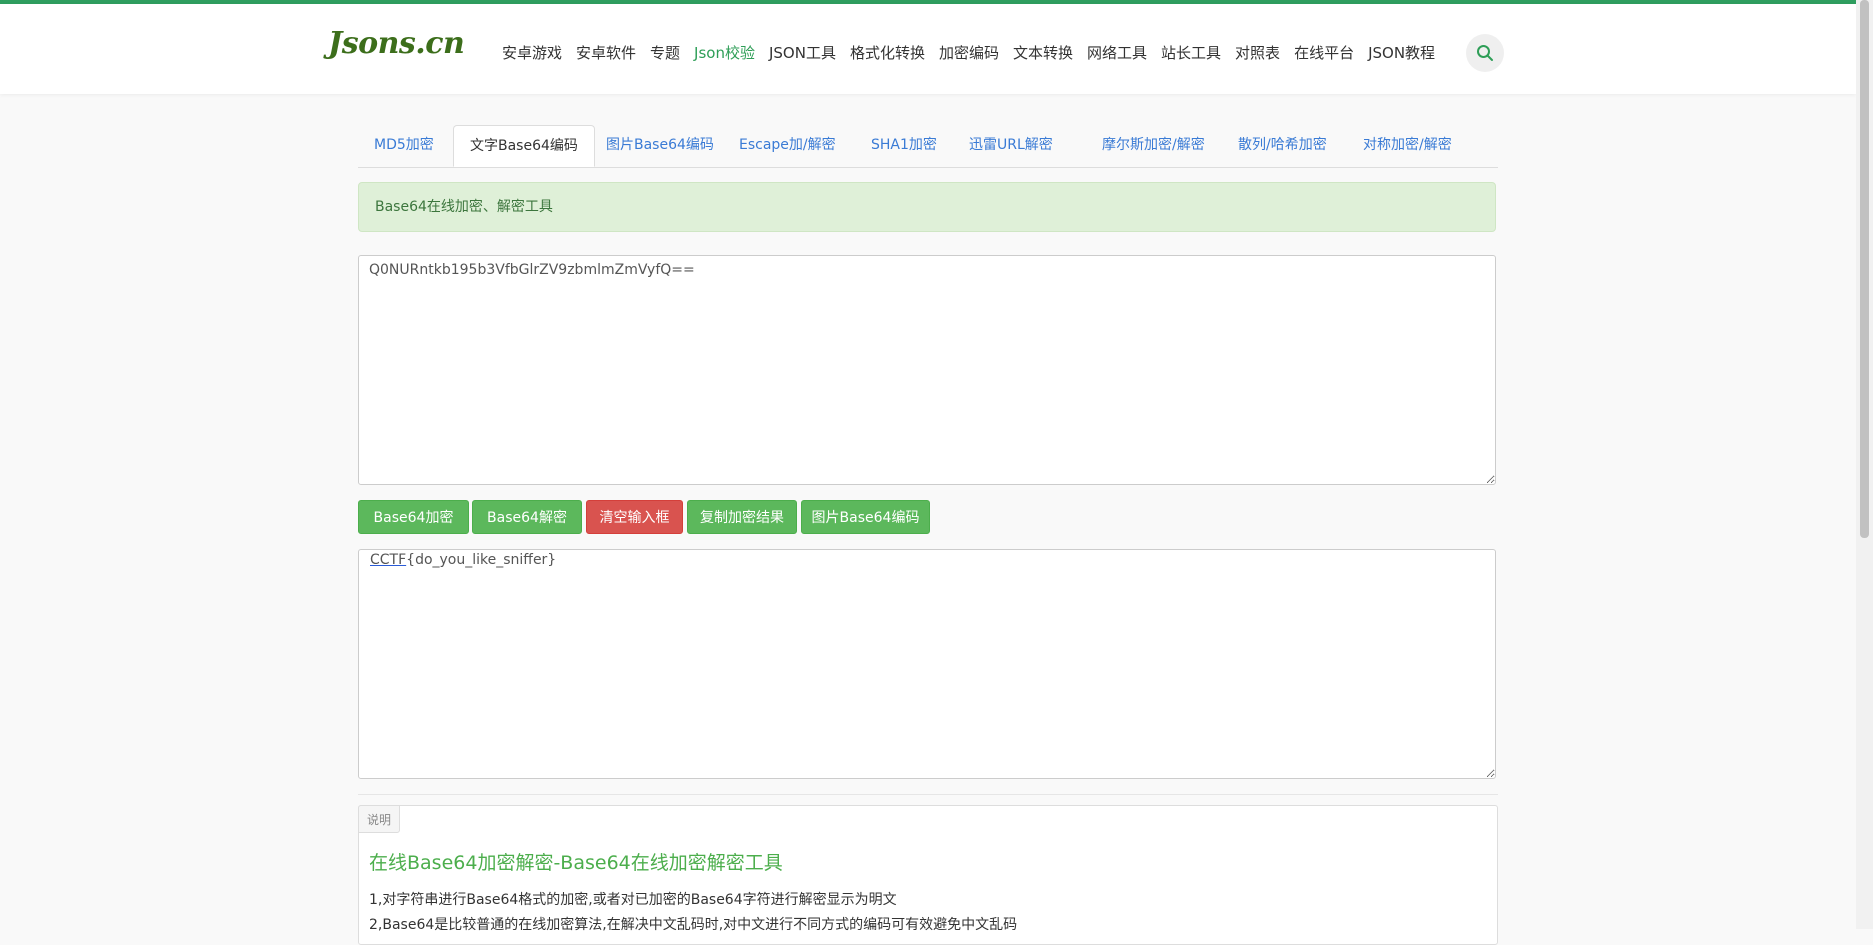  What do you see at coordinates (742, 517) in the screenshot?
I see `copy-result-button: 复制加密结果` at bounding box center [742, 517].